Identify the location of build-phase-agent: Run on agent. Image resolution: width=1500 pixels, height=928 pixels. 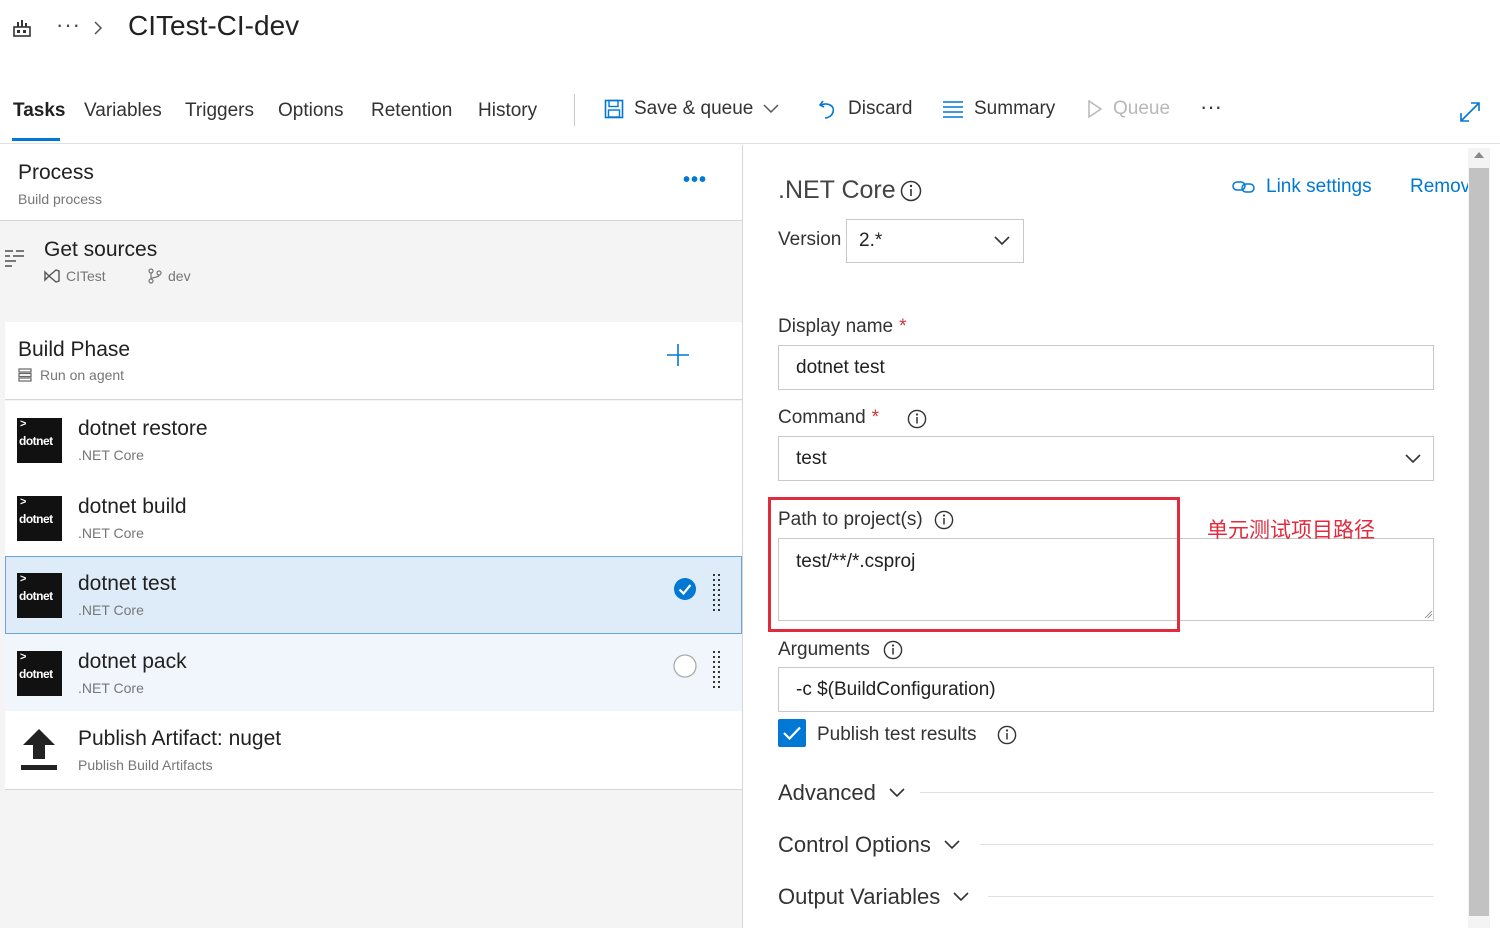
(82, 375).